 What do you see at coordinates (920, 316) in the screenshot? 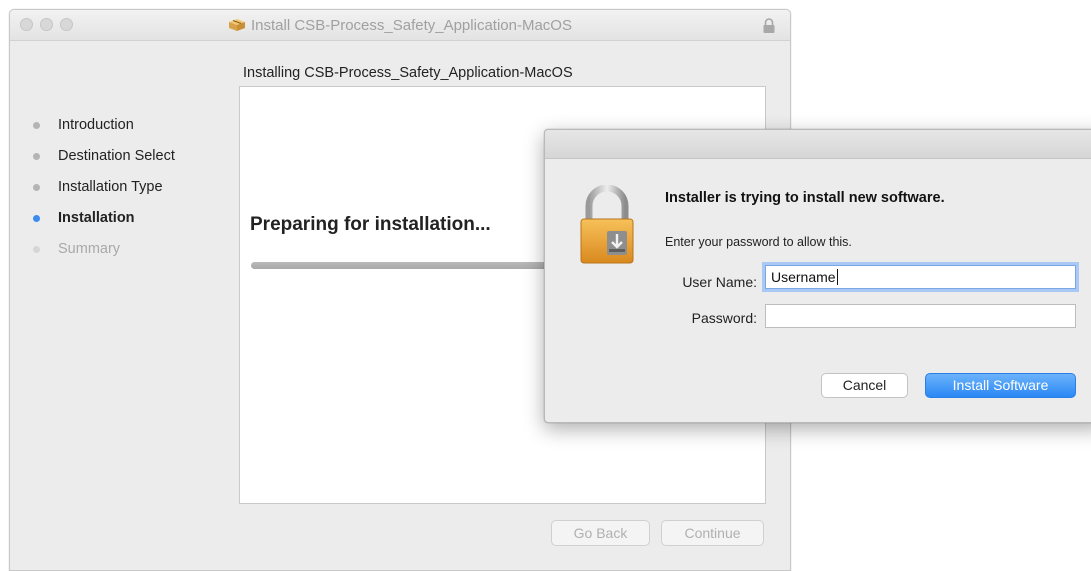
I see `password-field` at bounding box center [920, 316].